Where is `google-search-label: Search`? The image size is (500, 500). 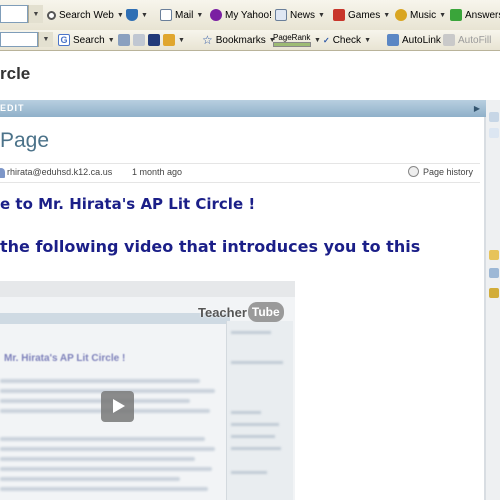
google-search-label: Search is located at coordinates (89, 40).